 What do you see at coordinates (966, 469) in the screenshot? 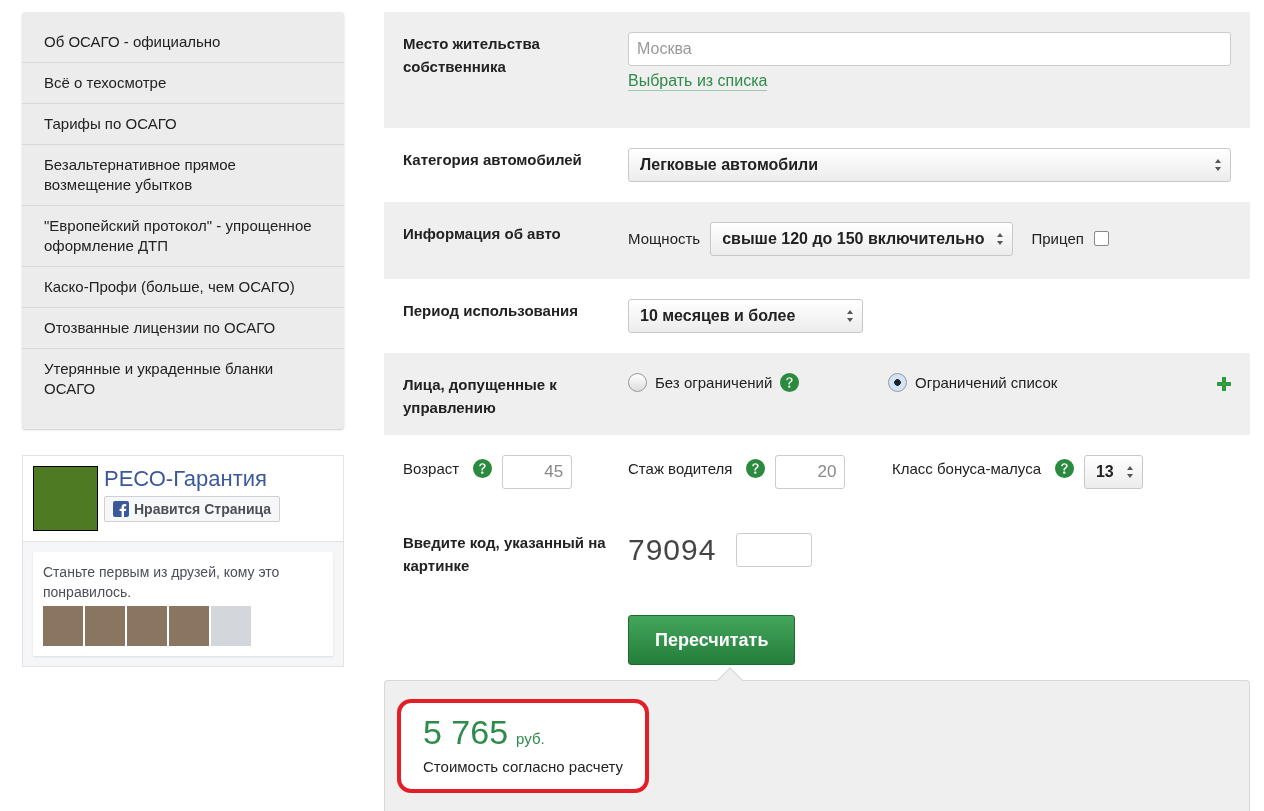
I see `field-label: Класс бонуса-малуса` at bounding box center [966, 469].